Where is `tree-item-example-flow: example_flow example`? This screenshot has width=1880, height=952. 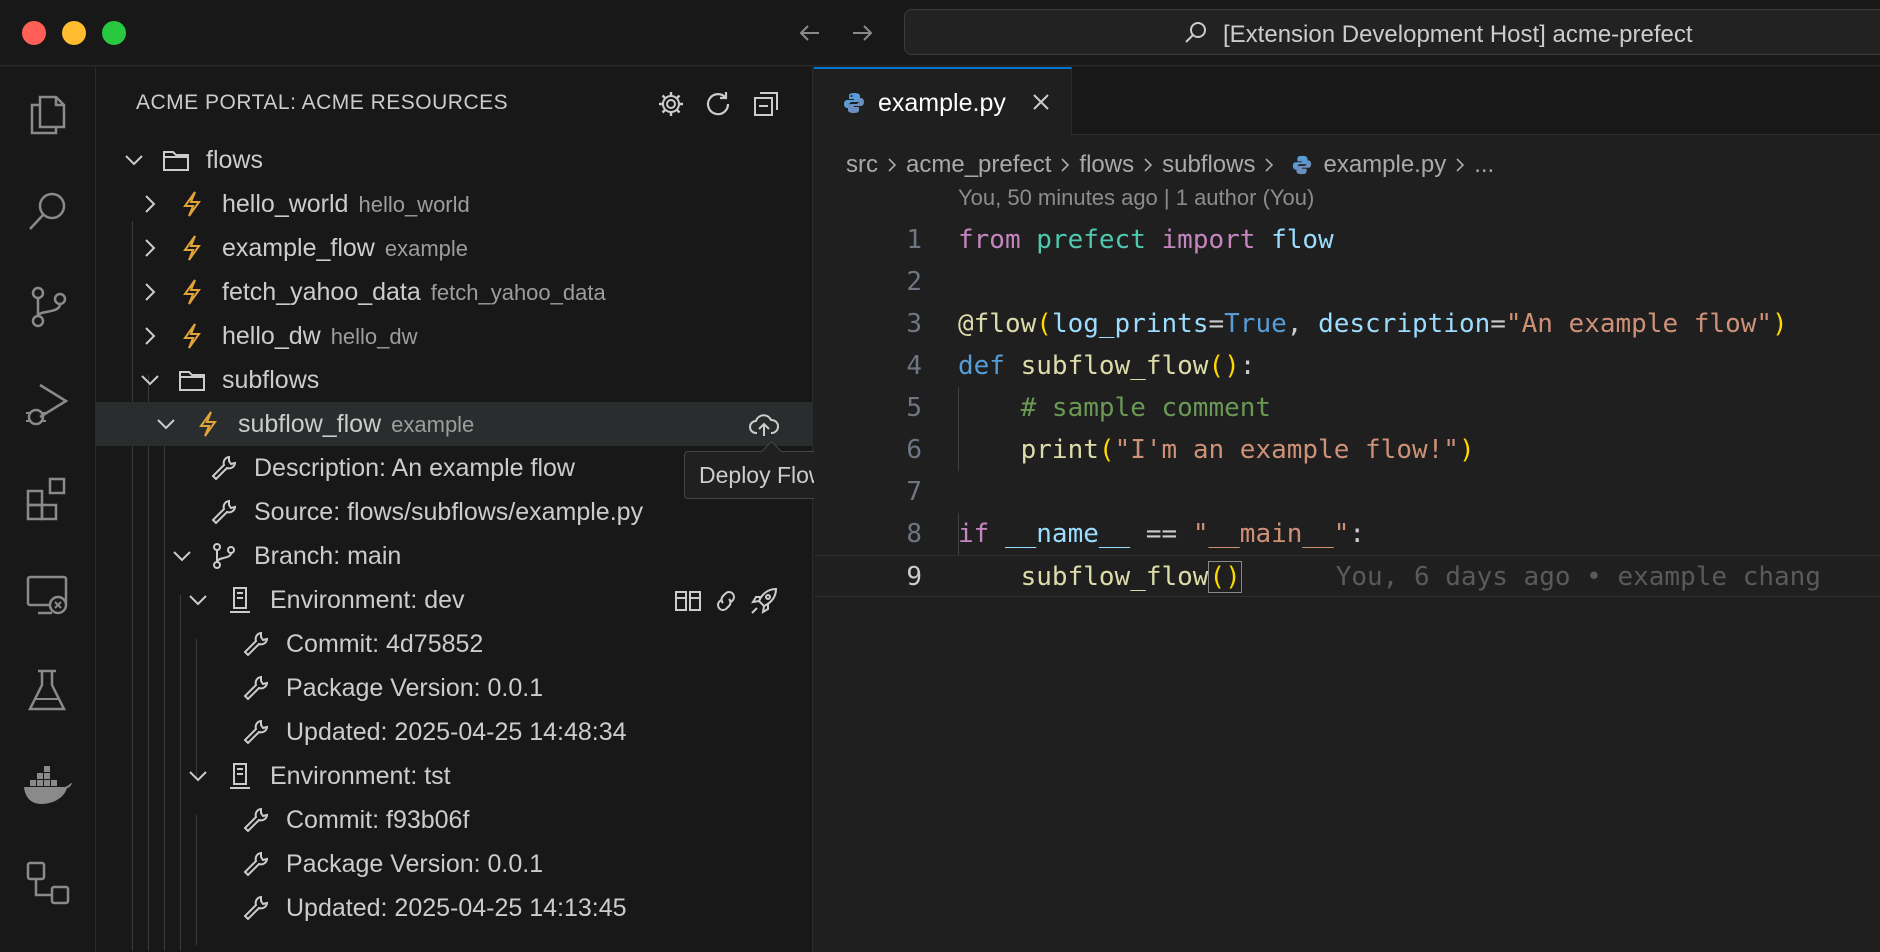 tree-item-example-flow: example_flow example is located at coordinates (454, 248).